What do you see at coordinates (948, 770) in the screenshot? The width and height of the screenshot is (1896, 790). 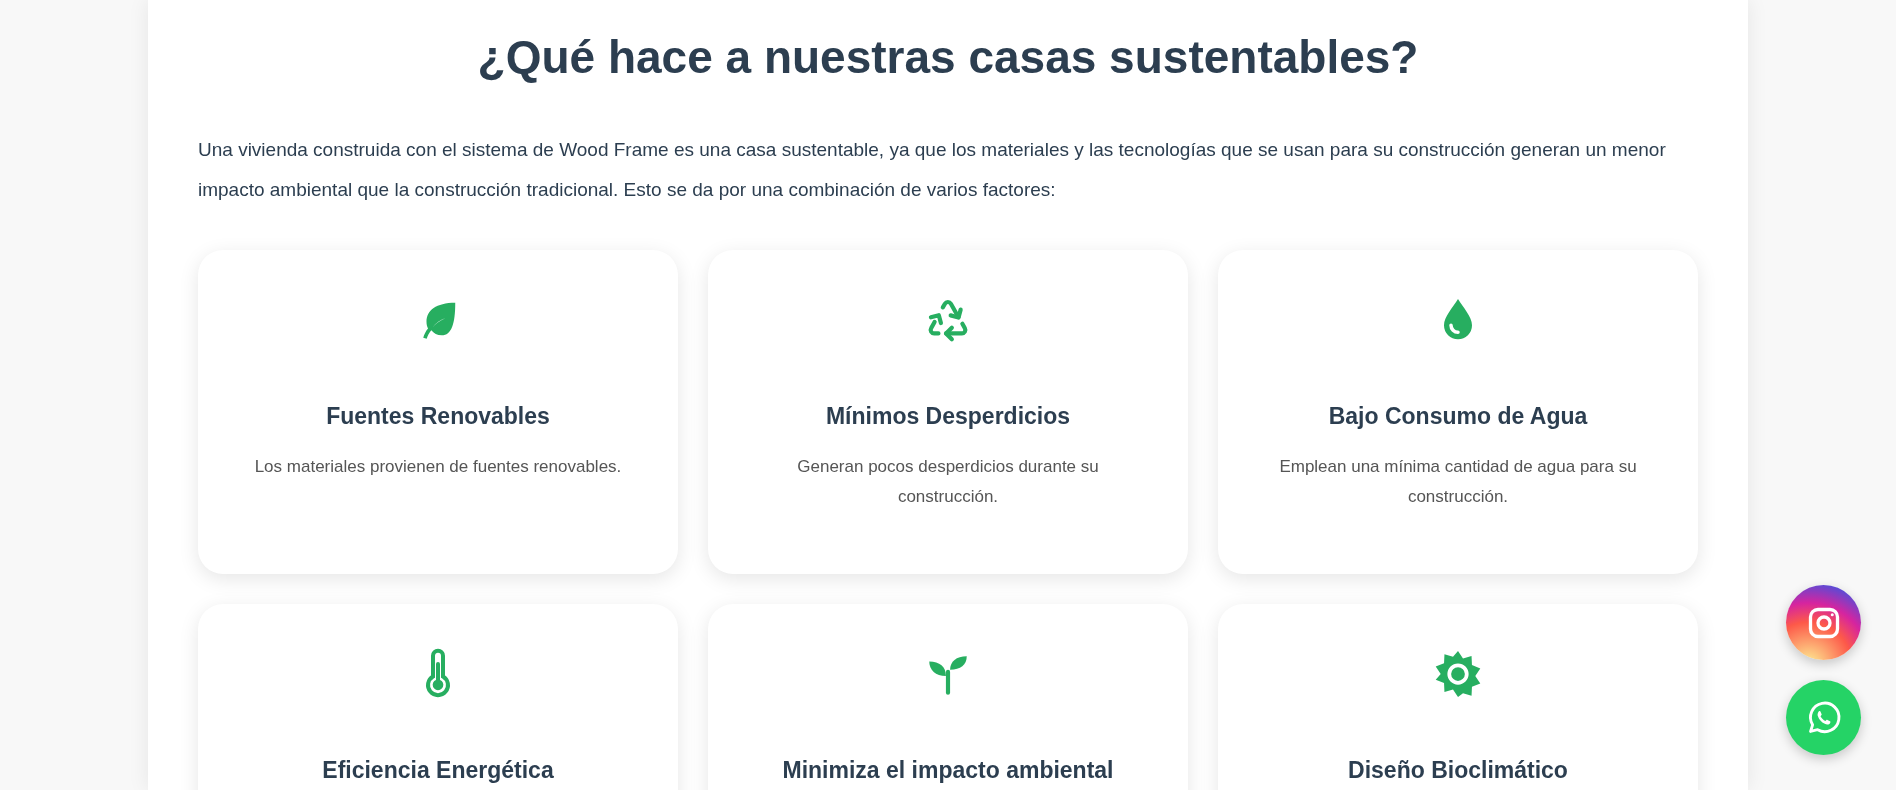 I see `card-title: Minimiza el impacto ambiental` at bounding box center [948, 770].